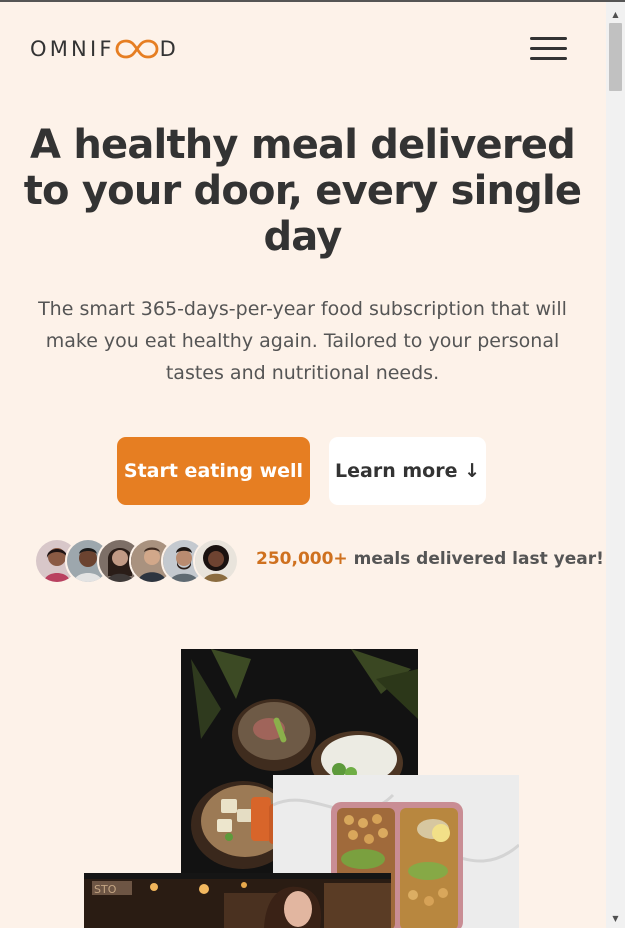 This screenshot has width=625, height=928. I want to click on customer-avatar, so click(216, 561).